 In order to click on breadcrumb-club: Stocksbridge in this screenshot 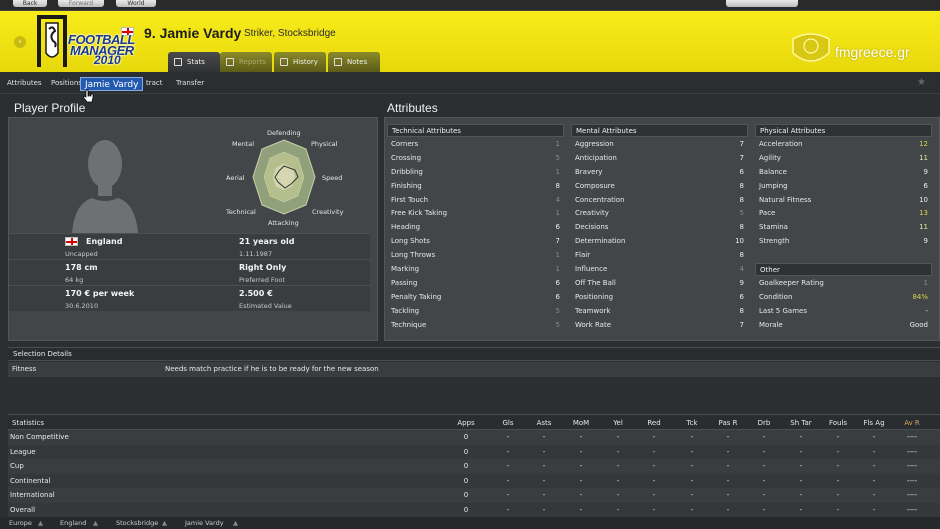, I will do `click(137, 523)`.